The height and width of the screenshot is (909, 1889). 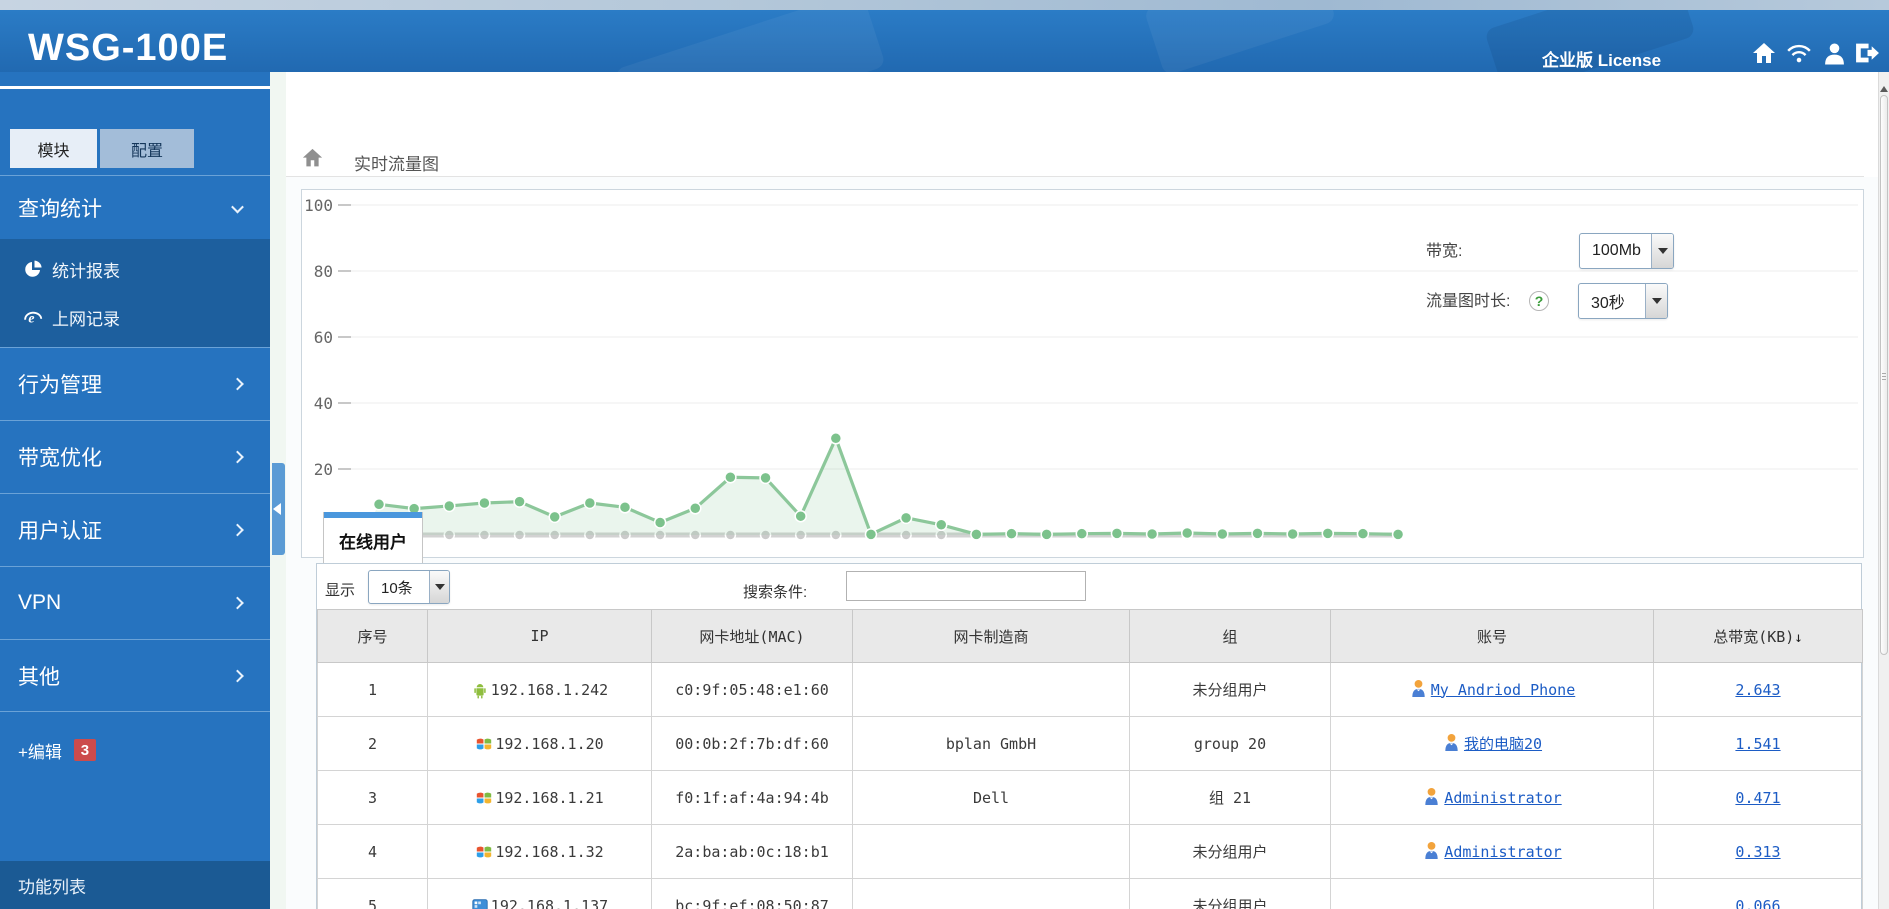 What do you see at coordinates (966, 586) in the screenshot?
I see `search-input` at bounding box center [966, 586].